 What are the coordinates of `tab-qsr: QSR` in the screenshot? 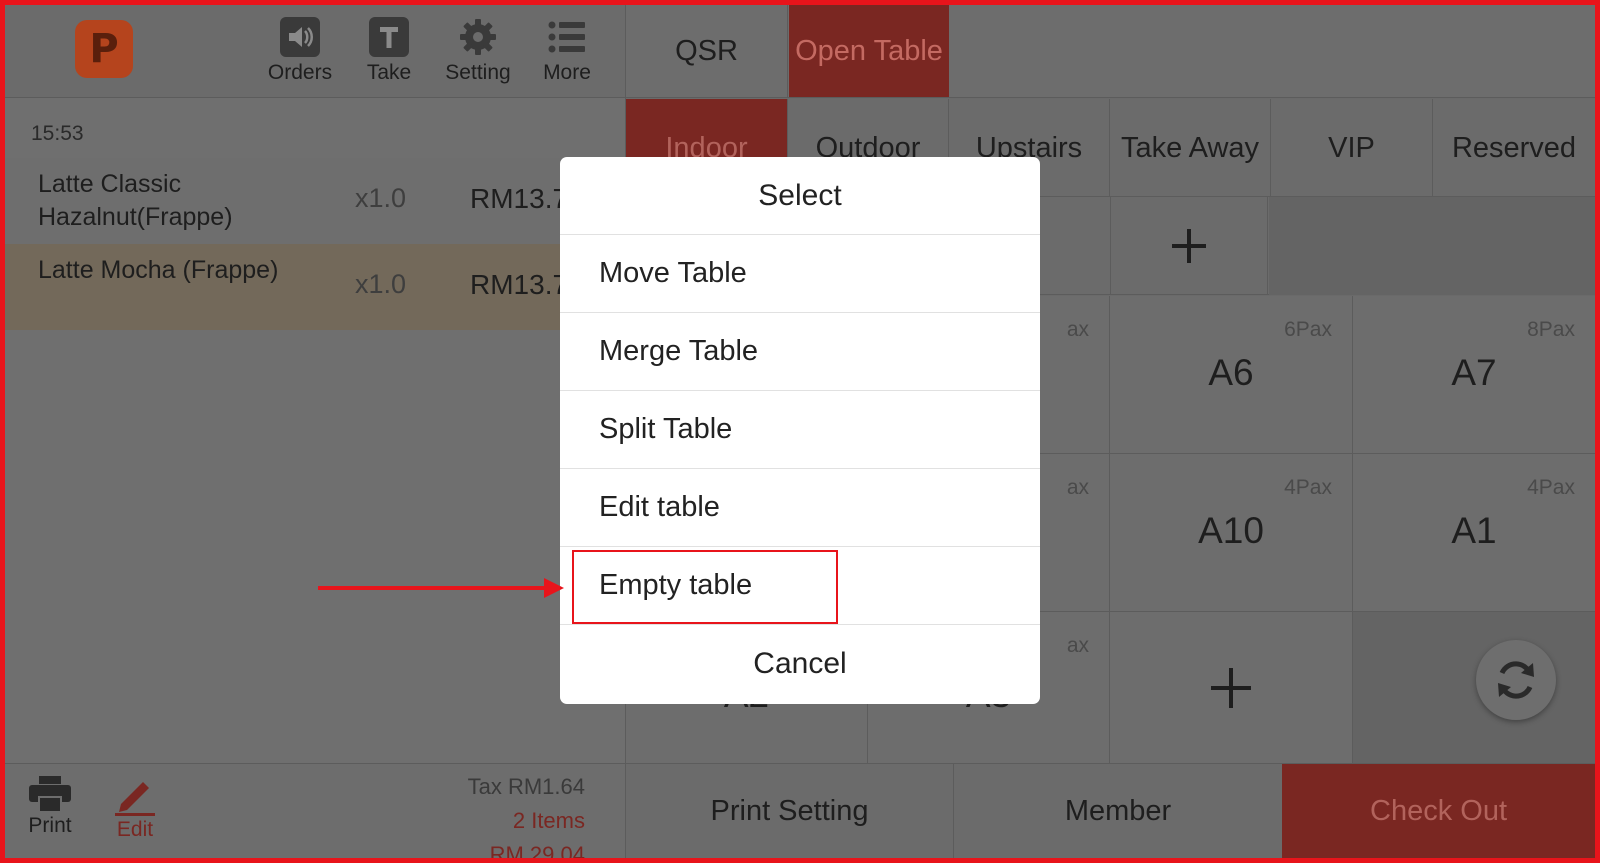 It's located at (707, 51).